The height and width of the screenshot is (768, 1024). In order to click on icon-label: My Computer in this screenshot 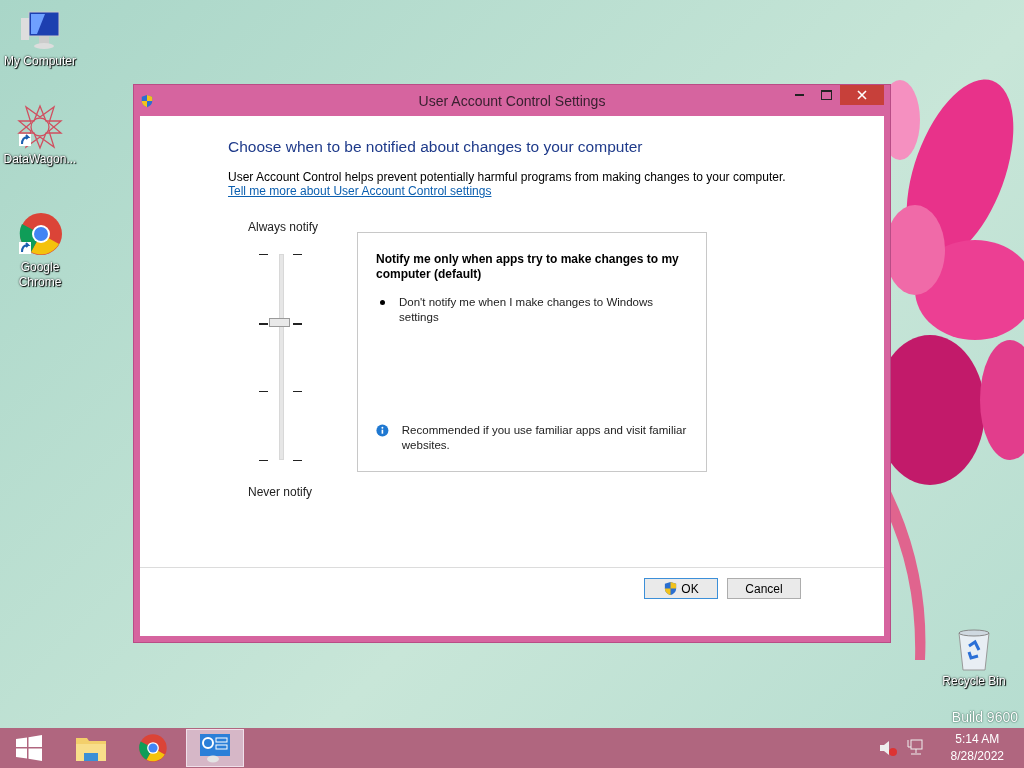, I will do `click(40, 61)`.